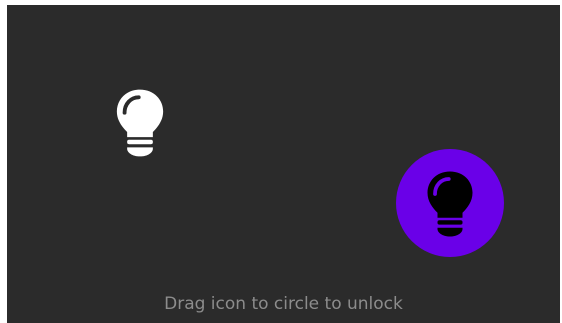 The height and width of the screenshot is (323, 562). What do you see at coordinates (283, 304) in the screenshot?
I see `unlock-hint-text: Drag icon to circle to unlock` at bounding box center [283, 304].